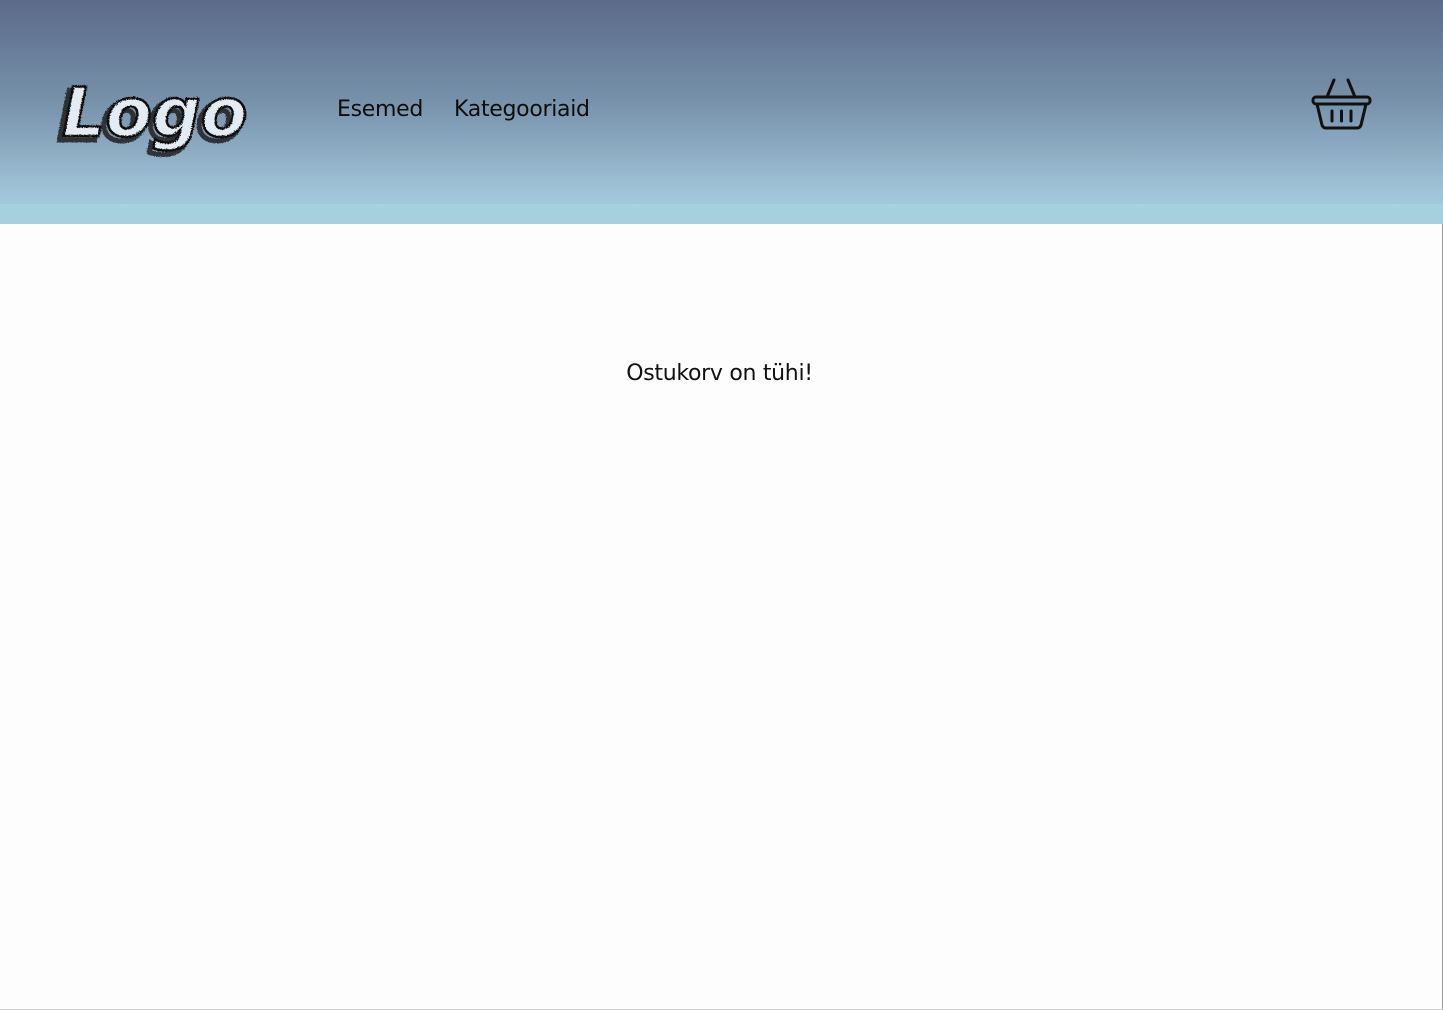 The width and height of the screenshot is (1443, 1010). What do you see at coordinates (380, 109) in the screenshot?
I see `nav-link-esemed: Esemed` at bounding box center [380, 109].